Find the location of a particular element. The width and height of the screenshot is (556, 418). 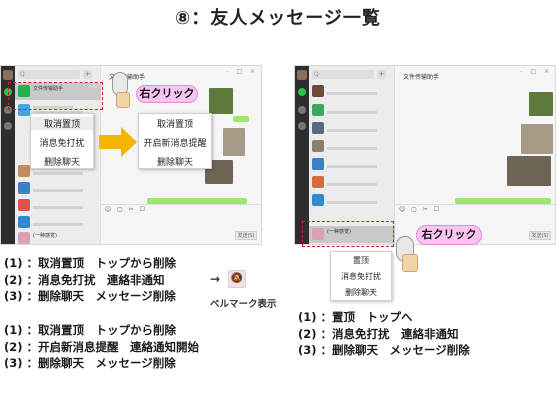

chat-title: 文件传输助手 is located at coordinates (421, 77).